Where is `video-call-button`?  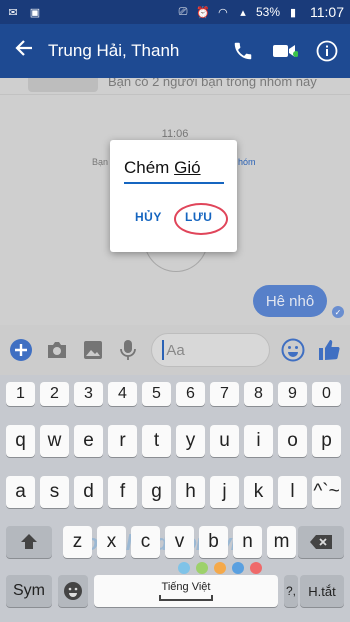
video-call-button is located at coordinates (285, 51).